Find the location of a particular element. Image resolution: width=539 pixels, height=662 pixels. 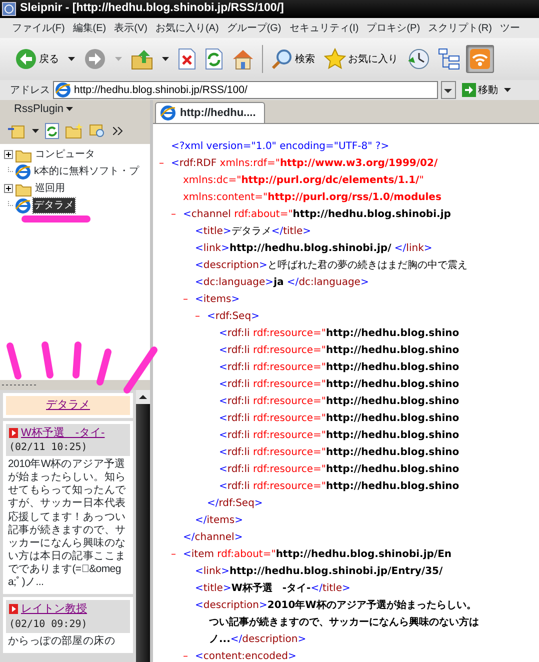

favorite-button: お気に入り is located at coordinates (361, 59).